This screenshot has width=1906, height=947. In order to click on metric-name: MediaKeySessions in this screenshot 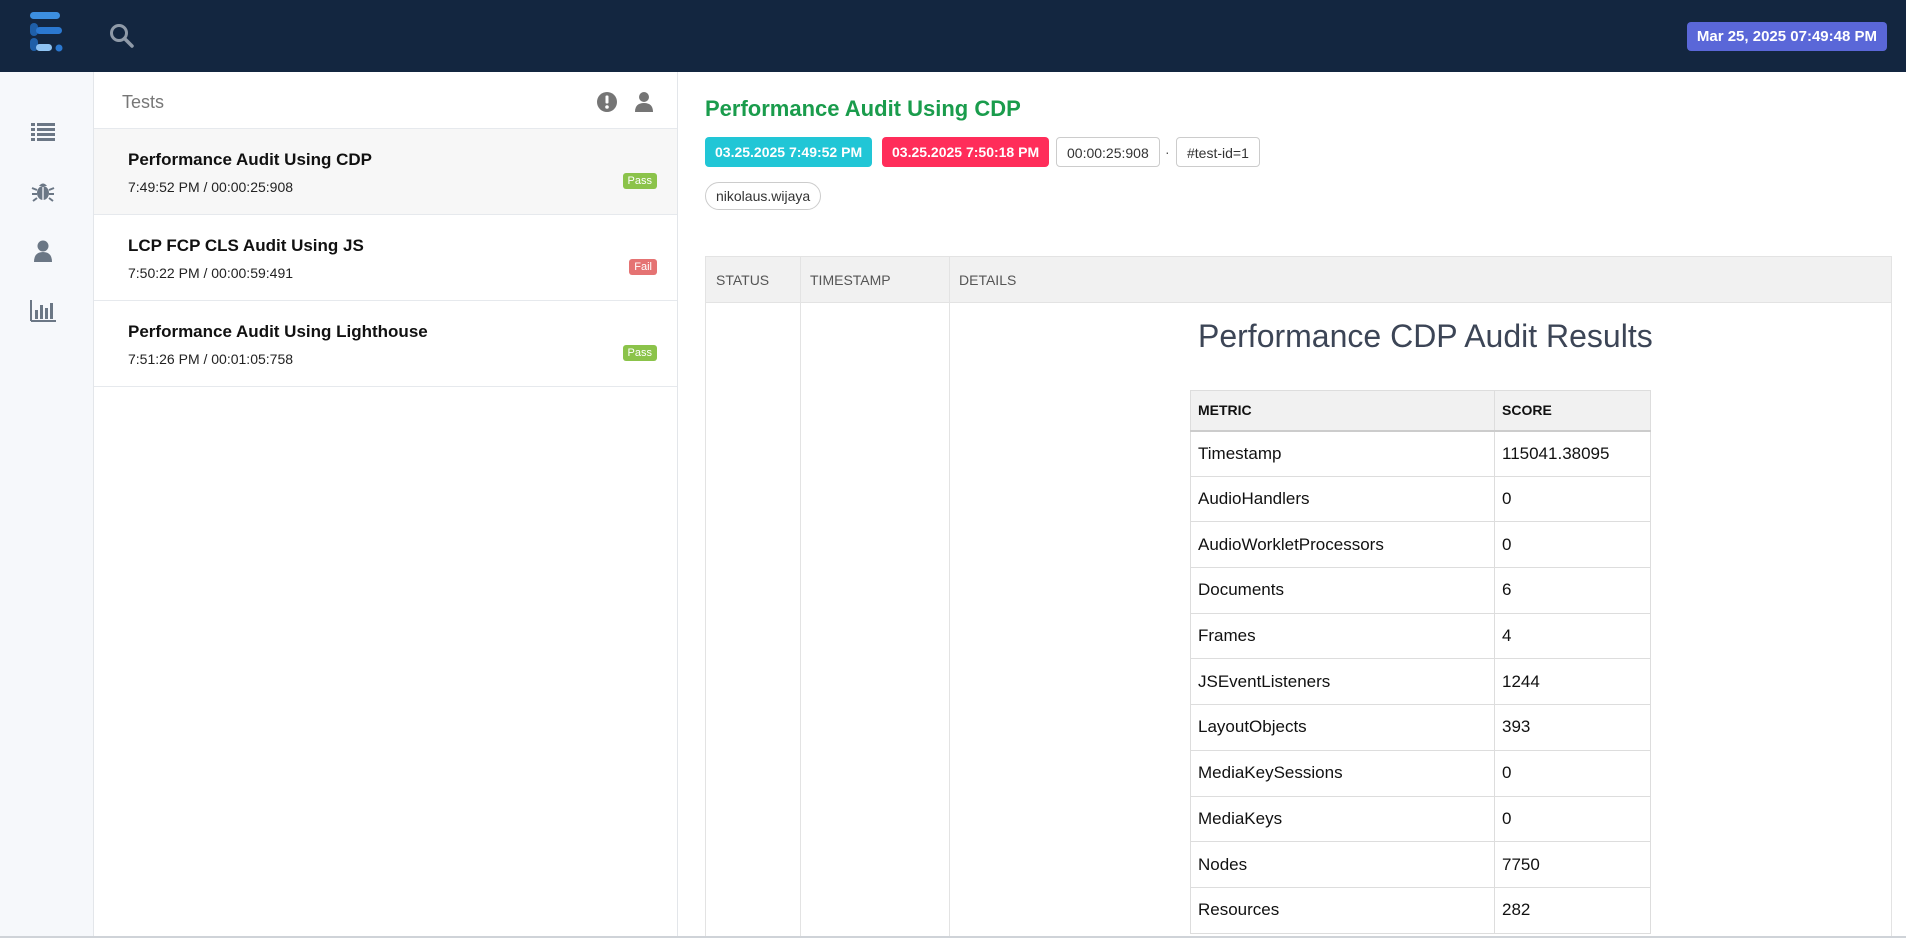, I will do `click(1342, 773)`.